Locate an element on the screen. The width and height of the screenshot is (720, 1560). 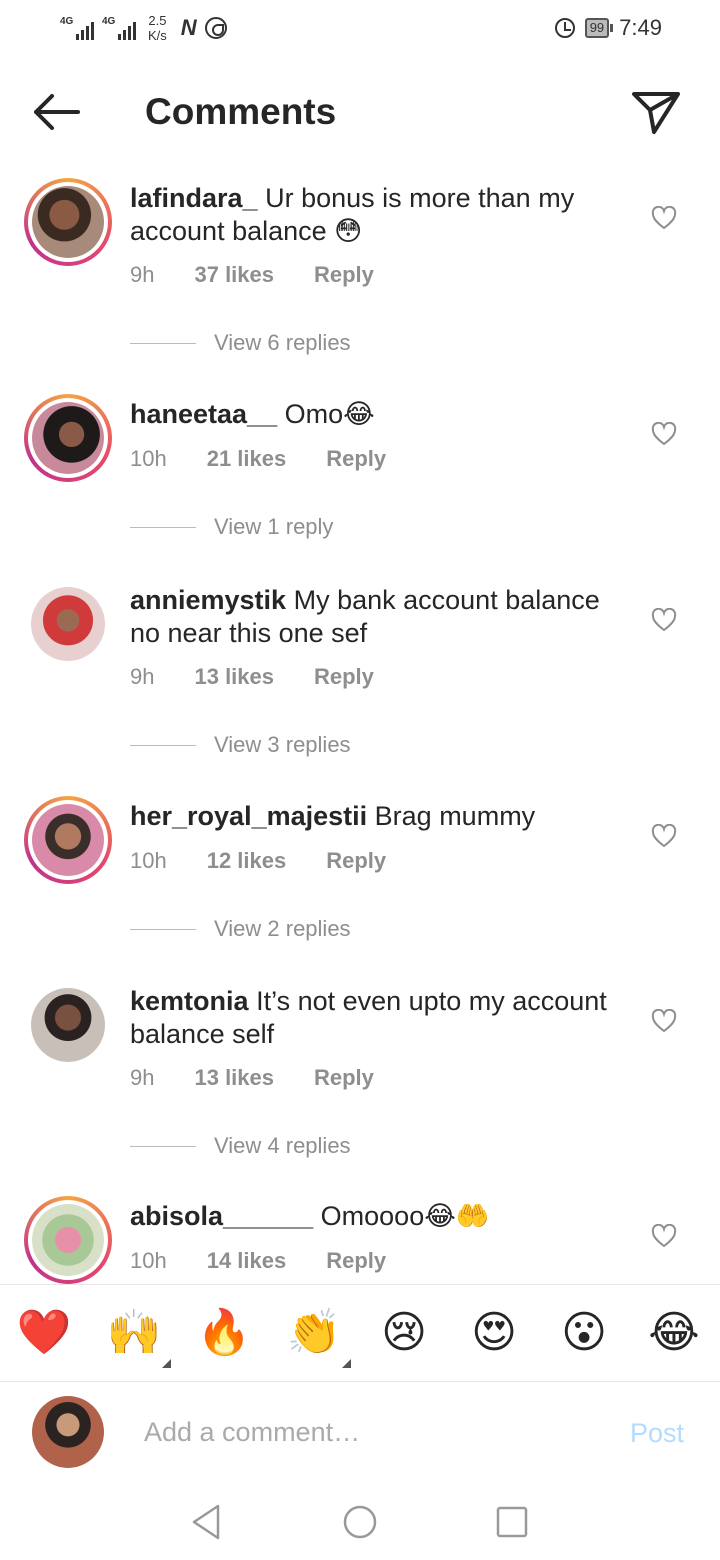
heart-emoji: ❤️ is located at coordinates (44, 1333).